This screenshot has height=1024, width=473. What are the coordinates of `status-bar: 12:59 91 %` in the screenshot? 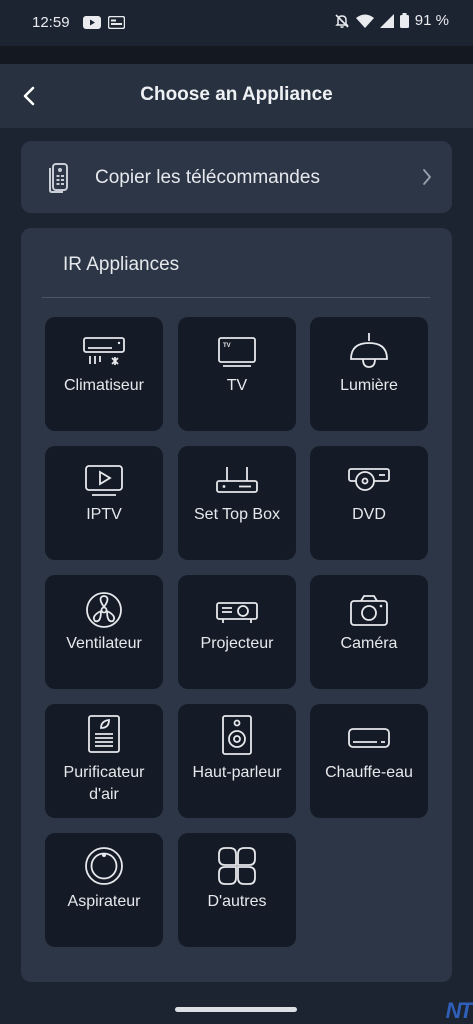 It's located at (236, 23).